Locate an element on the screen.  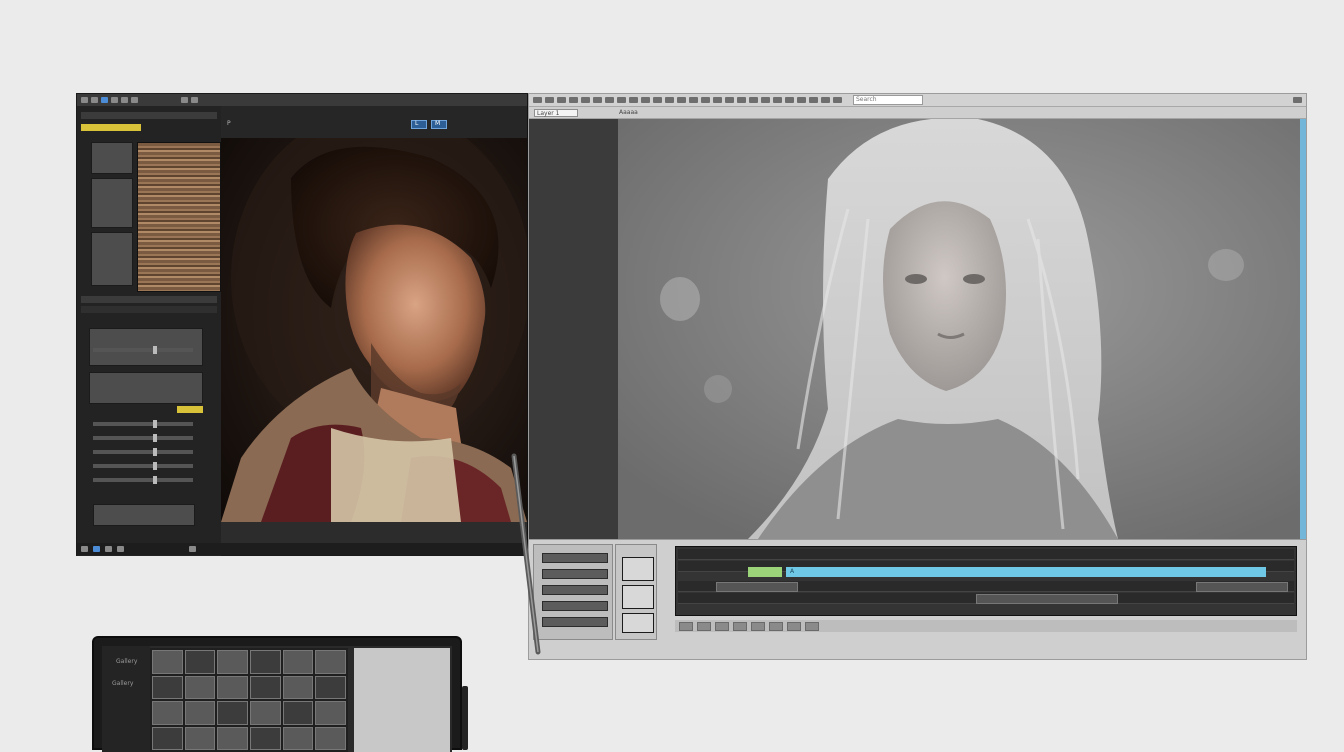
zoom-out-icon is located at coordinates (812, 626).